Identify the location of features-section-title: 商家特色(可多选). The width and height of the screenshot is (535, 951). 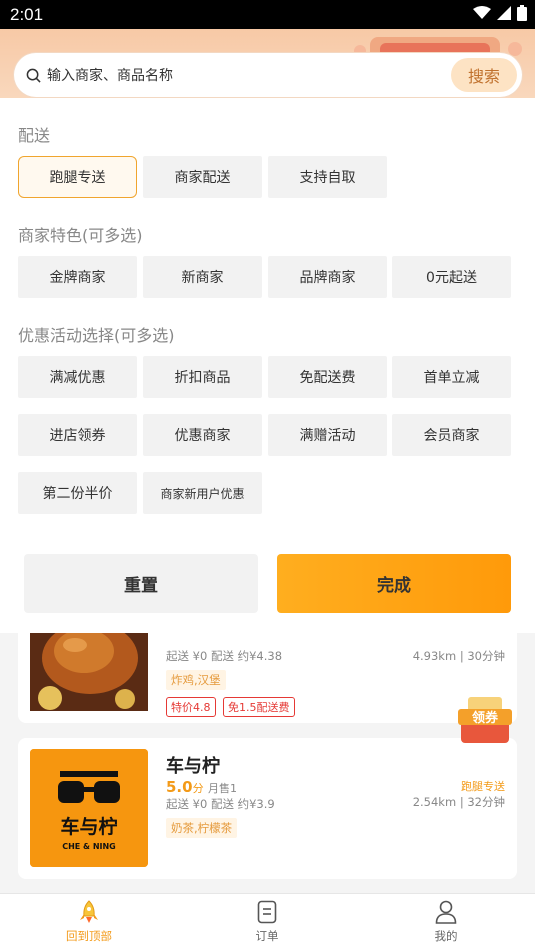
(80, 235).